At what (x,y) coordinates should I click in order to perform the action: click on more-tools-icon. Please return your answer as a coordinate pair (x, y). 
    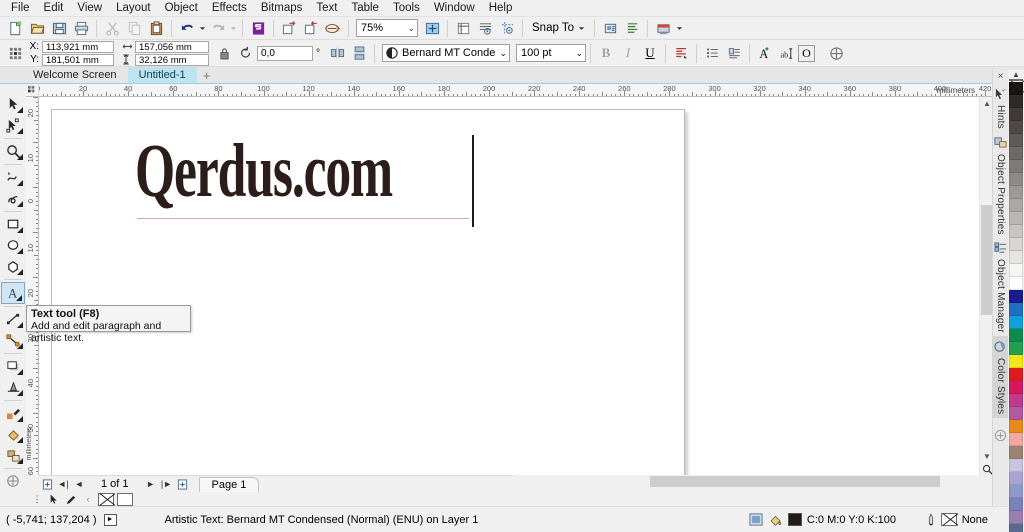
    Looking at the image, I should click on (13, 481).